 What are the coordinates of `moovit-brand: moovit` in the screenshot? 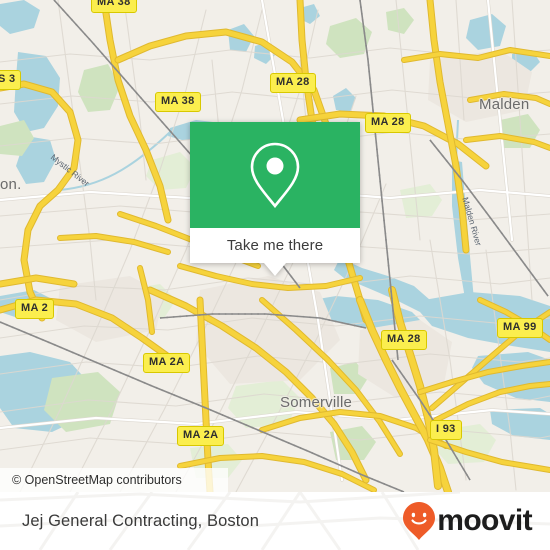 It's located at (467, 521).